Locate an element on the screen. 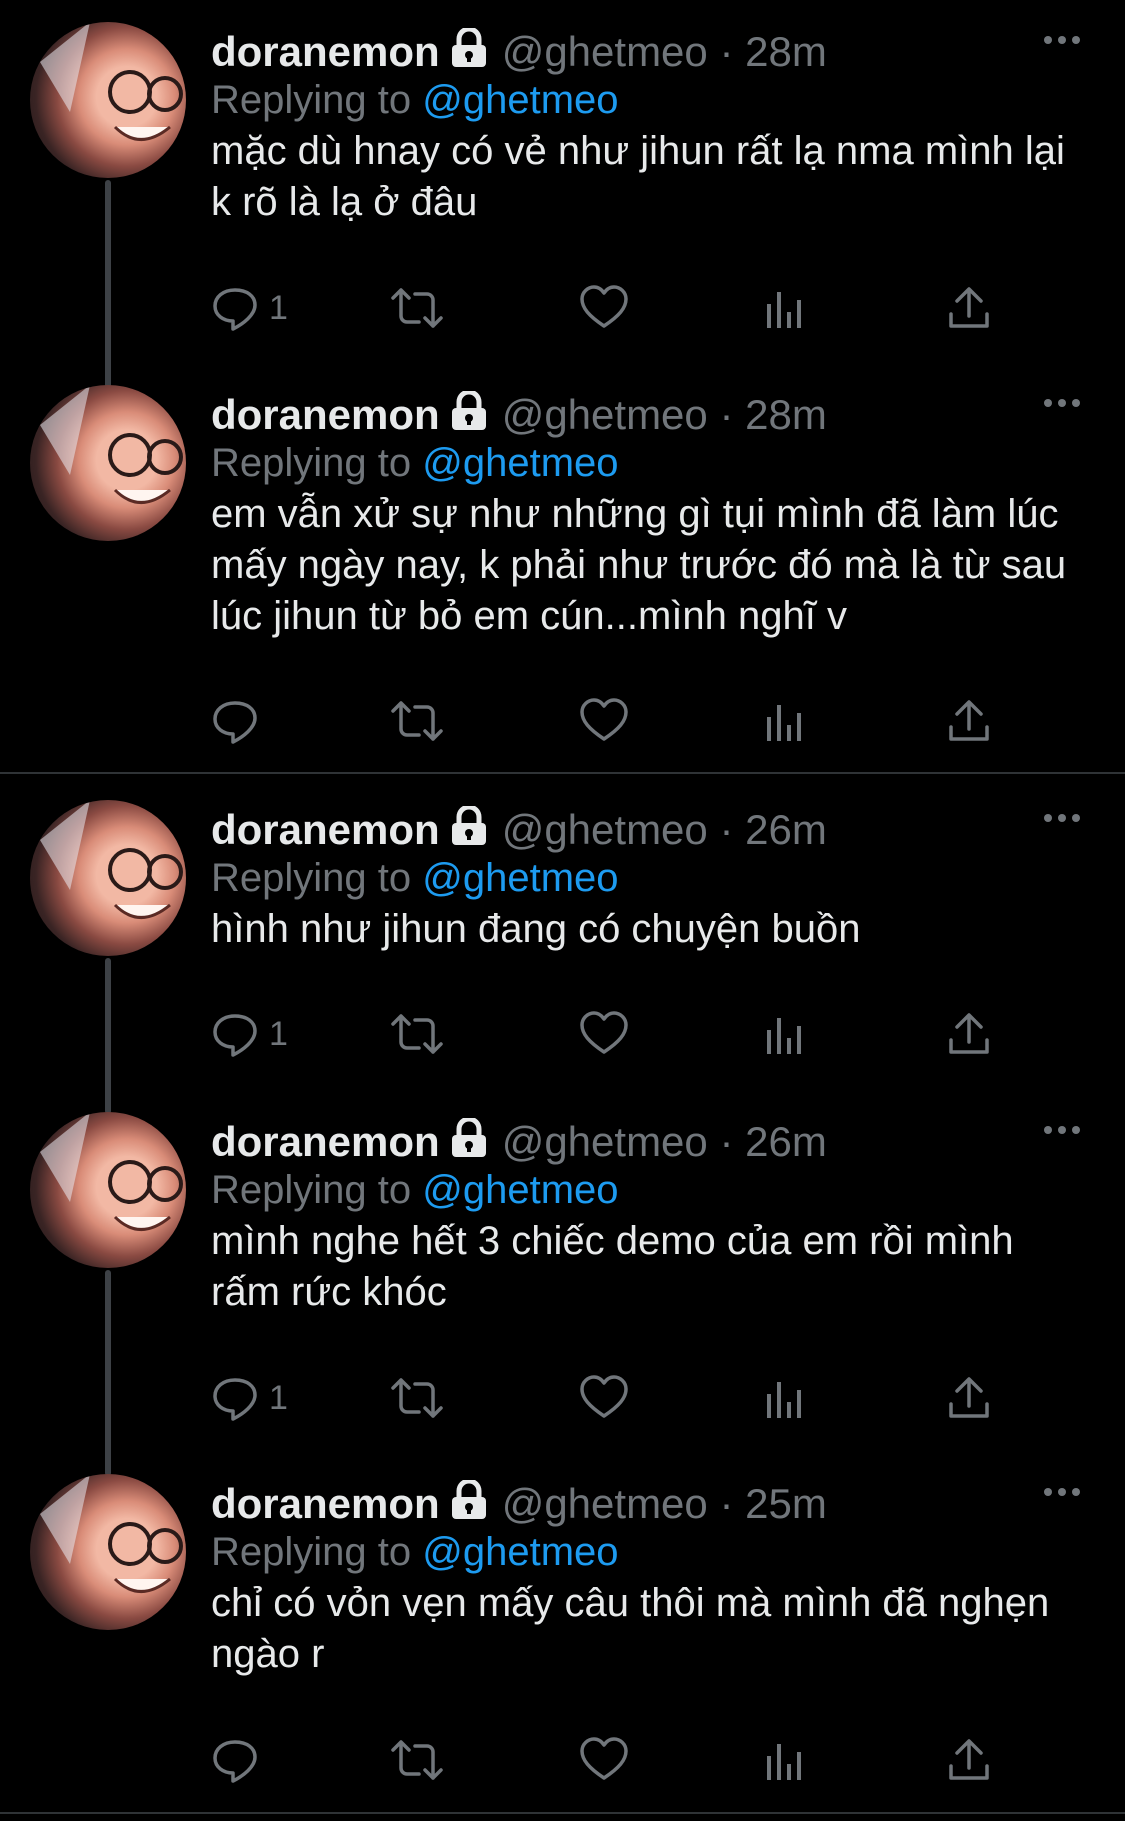 The height and width of the screenshot is (1821, 1125). views-icon is located at coordinates (784, 310).